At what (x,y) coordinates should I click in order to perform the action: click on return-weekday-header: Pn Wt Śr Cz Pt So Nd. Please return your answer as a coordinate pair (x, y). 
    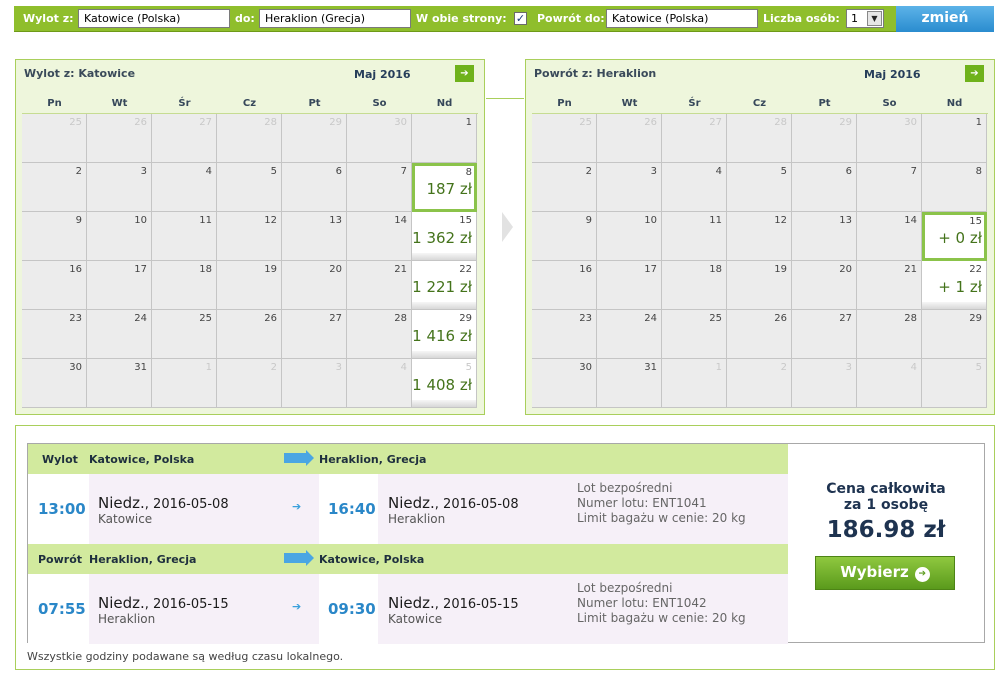
    Looking at the image, I should click on (760, 104).